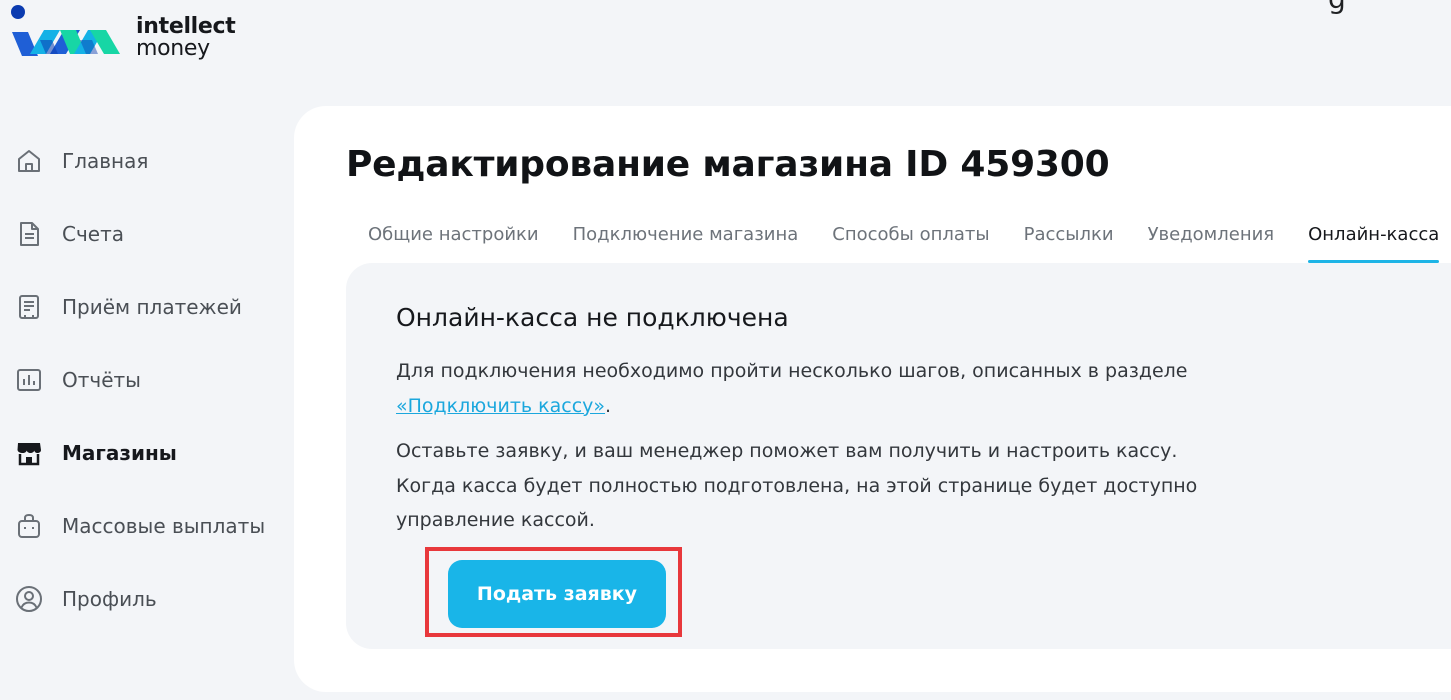  I want to click on logo: intellect money, so click(123, 36).